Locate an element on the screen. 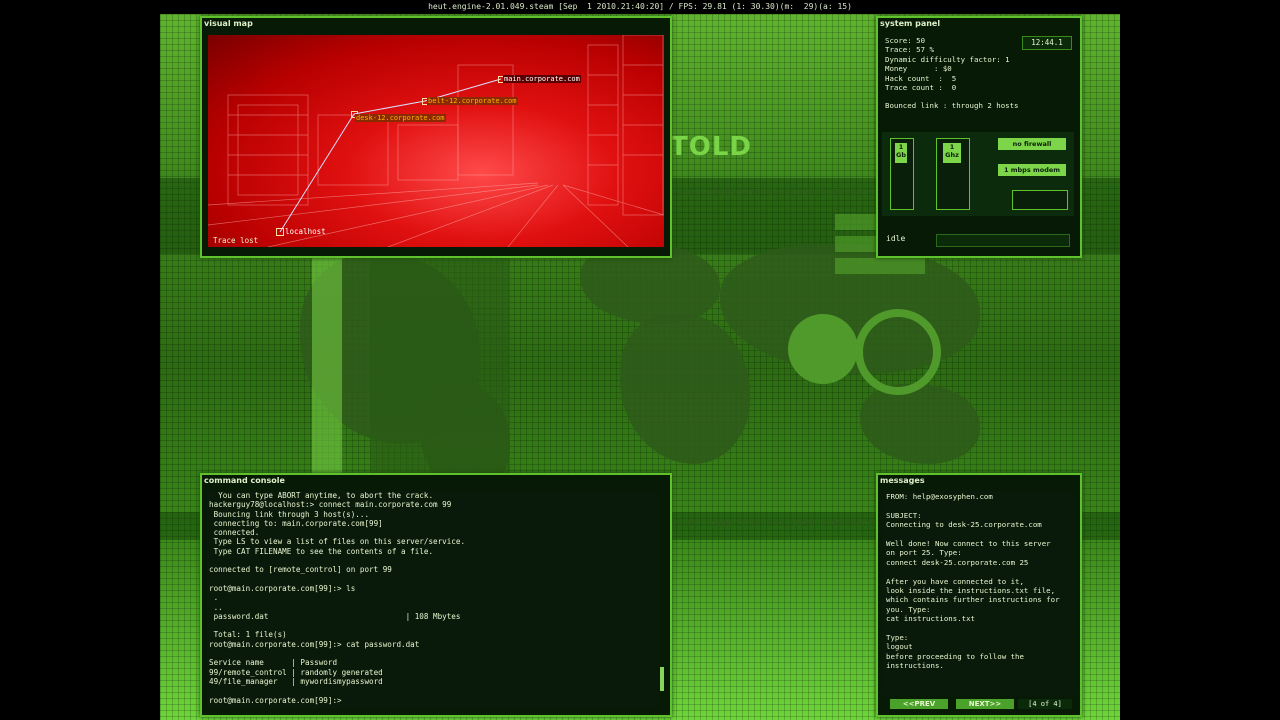 The height and width of the screenshot is (720, 1280). bounced-link: Bounced link : through 2 hosts is located at coordinates (952, 106).